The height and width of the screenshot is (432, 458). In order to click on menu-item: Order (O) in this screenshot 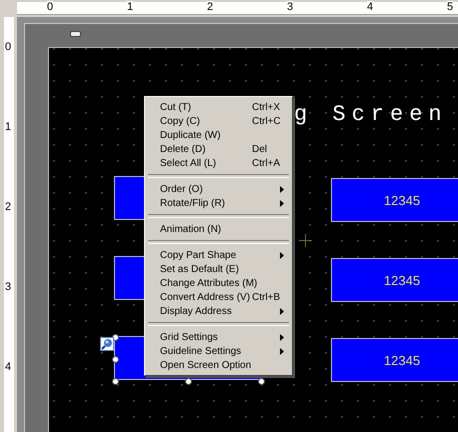, I will do `click(218, 189)`.